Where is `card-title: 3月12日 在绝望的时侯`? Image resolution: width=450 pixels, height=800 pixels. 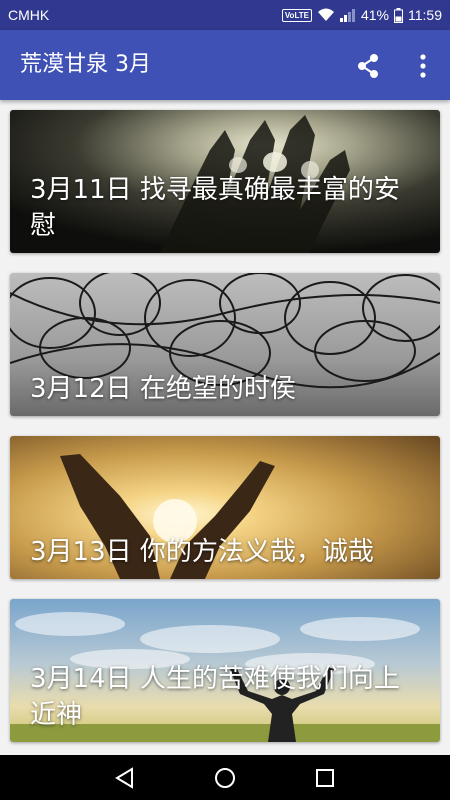 card-title: 3月12日 在绝望的时侯 is located at coordinates (163, 389).